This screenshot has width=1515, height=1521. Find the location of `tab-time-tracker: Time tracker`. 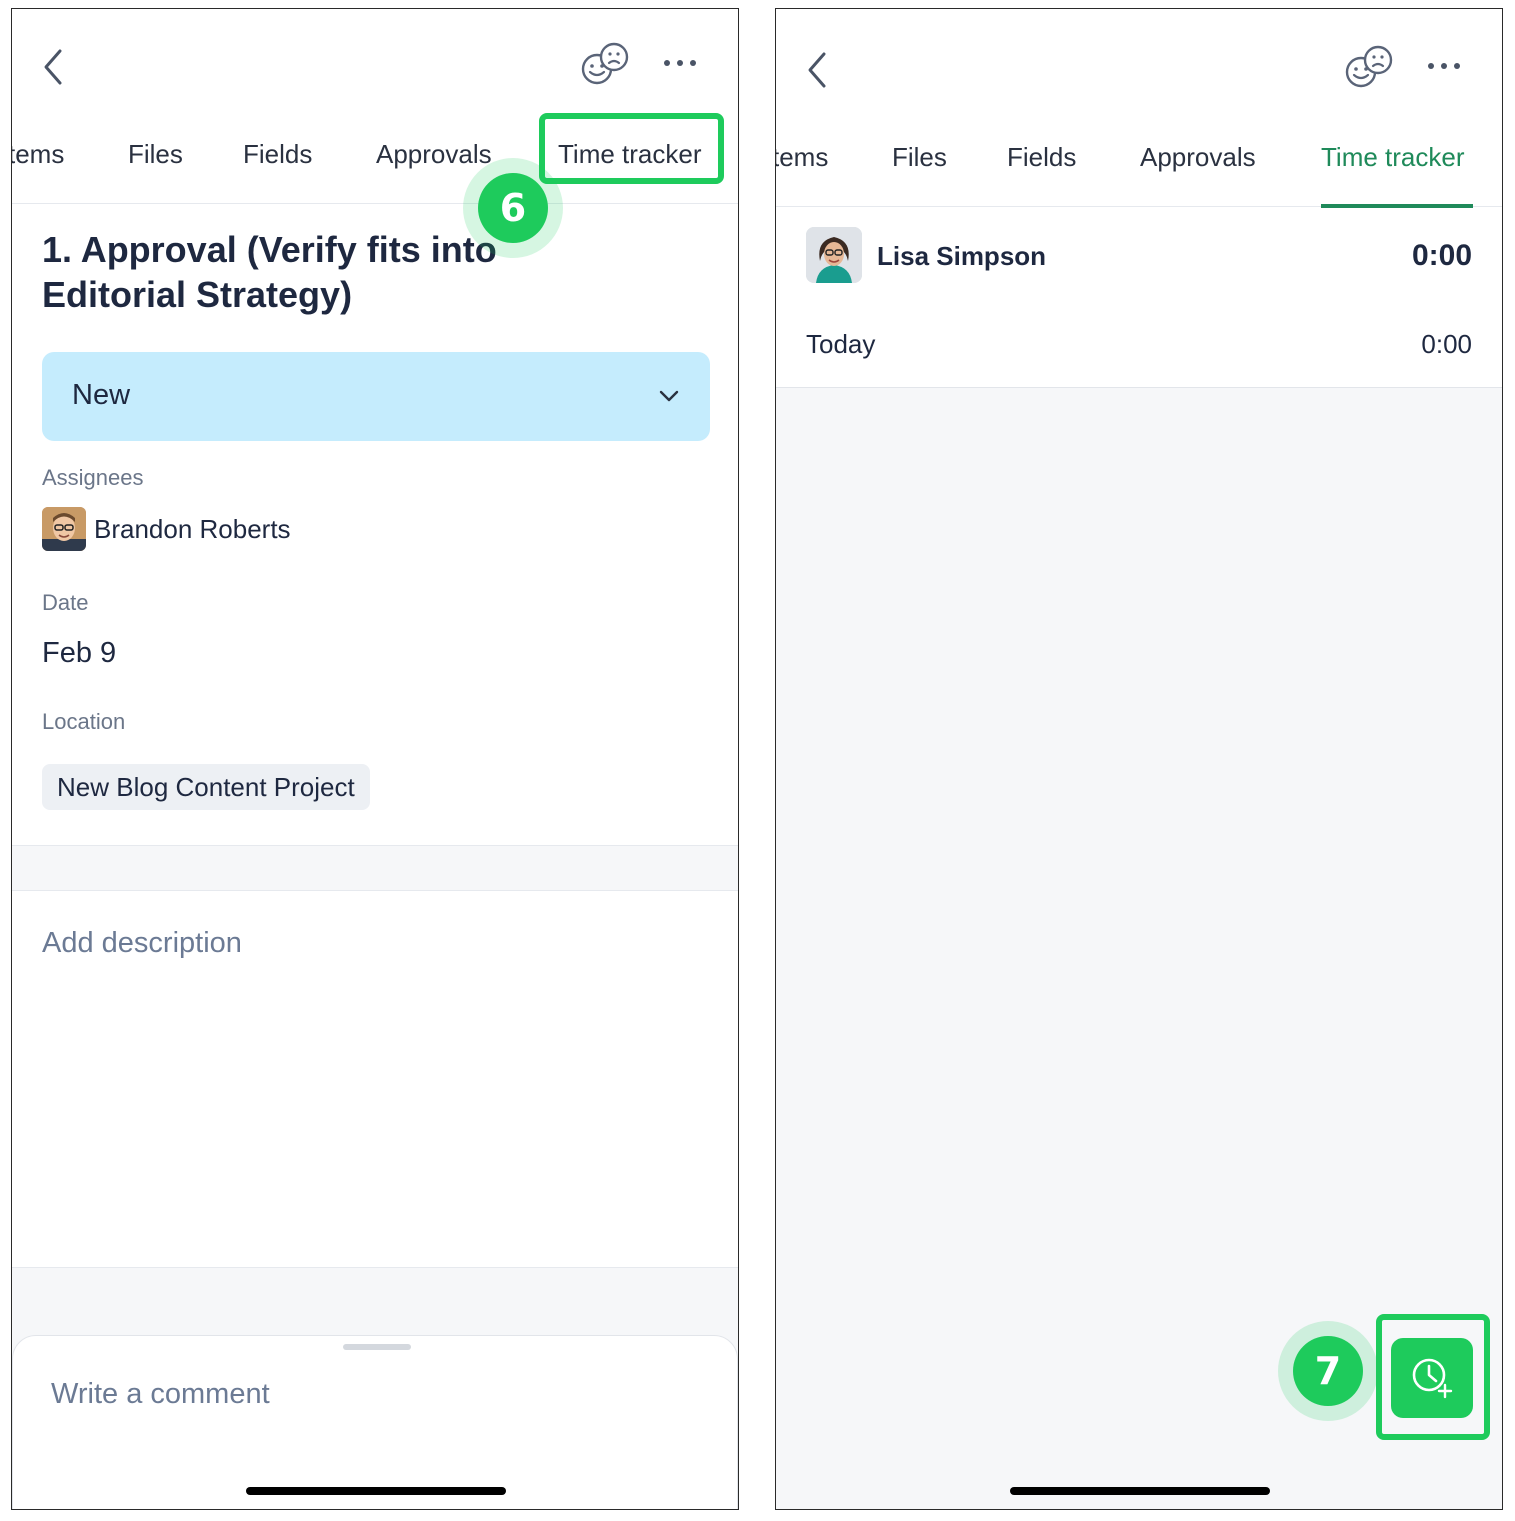

tab-time-tracker: Time tracker is located at coordinates (1393, 157).